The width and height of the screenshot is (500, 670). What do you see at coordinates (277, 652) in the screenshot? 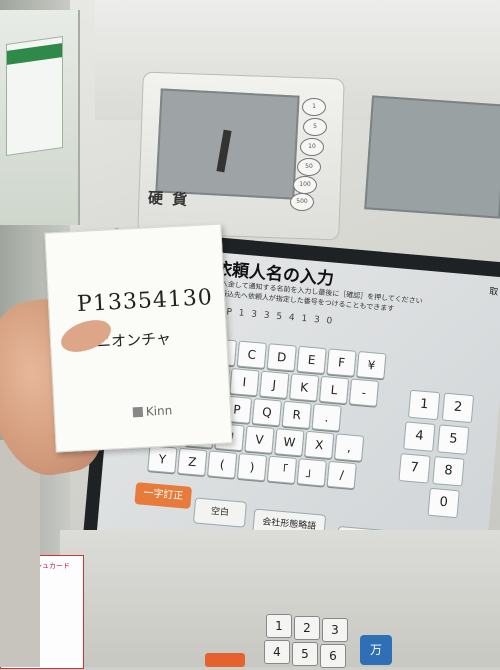
I see `pad-key-4: 4` at bounding box center [277, 652].